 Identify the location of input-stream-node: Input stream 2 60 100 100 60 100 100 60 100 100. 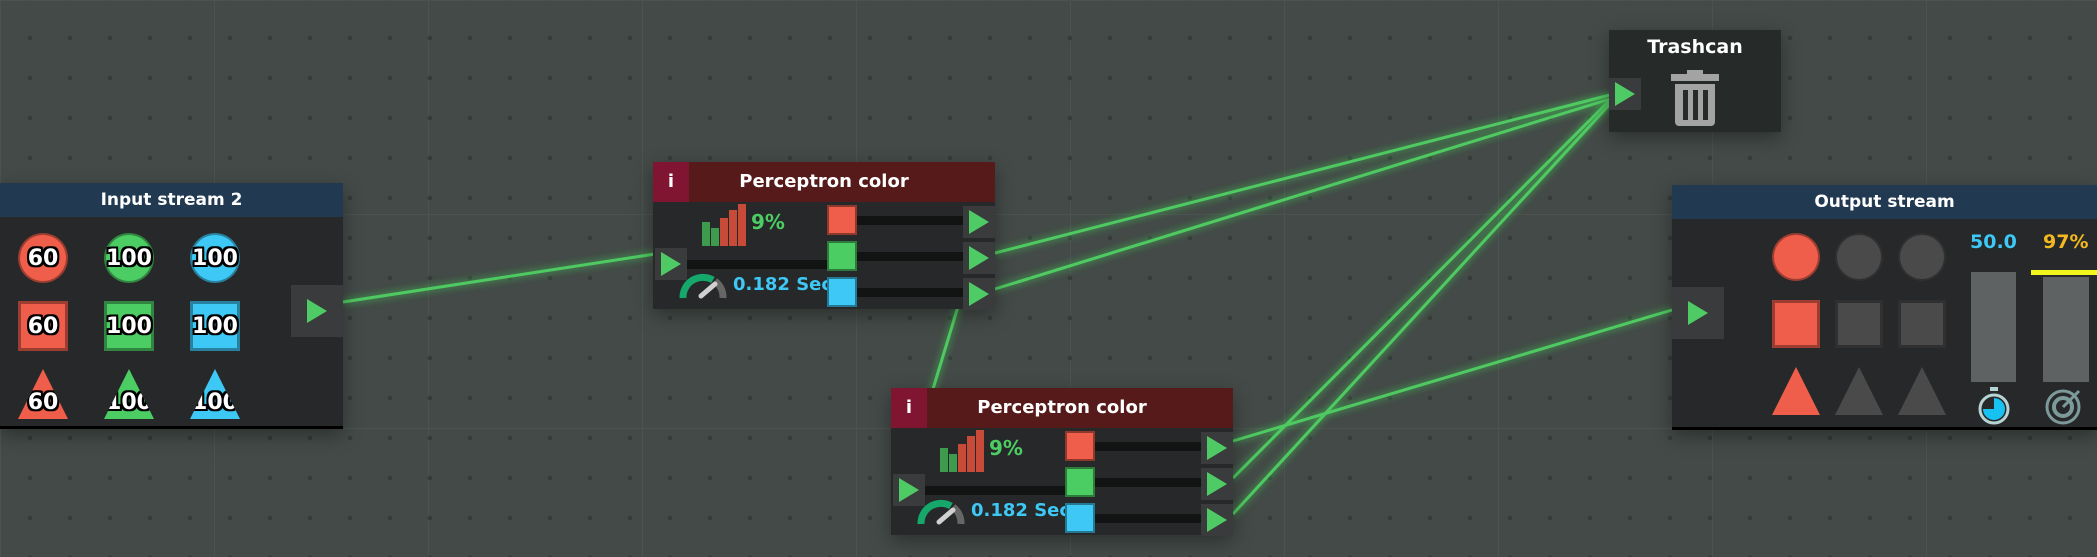
(171, 306).